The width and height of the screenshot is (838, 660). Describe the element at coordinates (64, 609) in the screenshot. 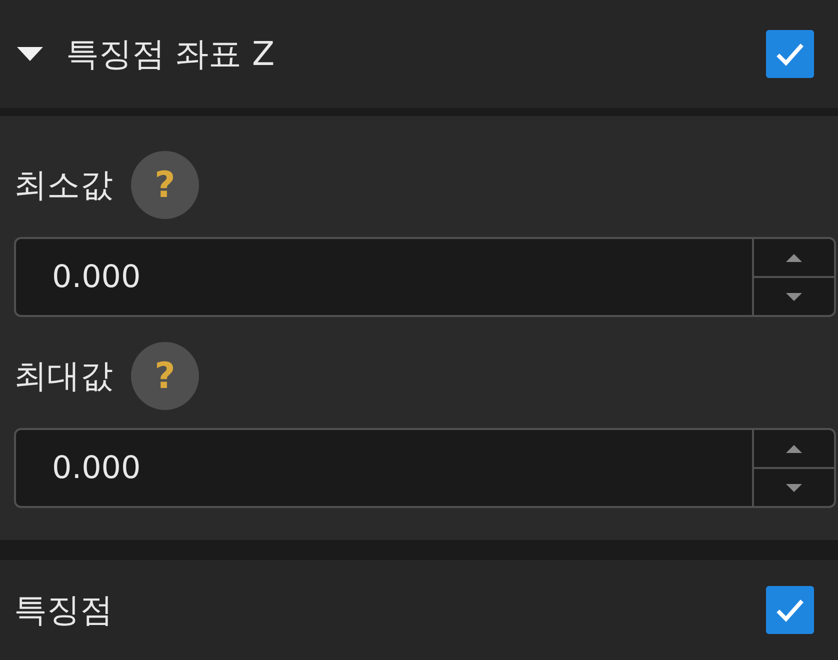

I see `section-title: 특징점` at that location.